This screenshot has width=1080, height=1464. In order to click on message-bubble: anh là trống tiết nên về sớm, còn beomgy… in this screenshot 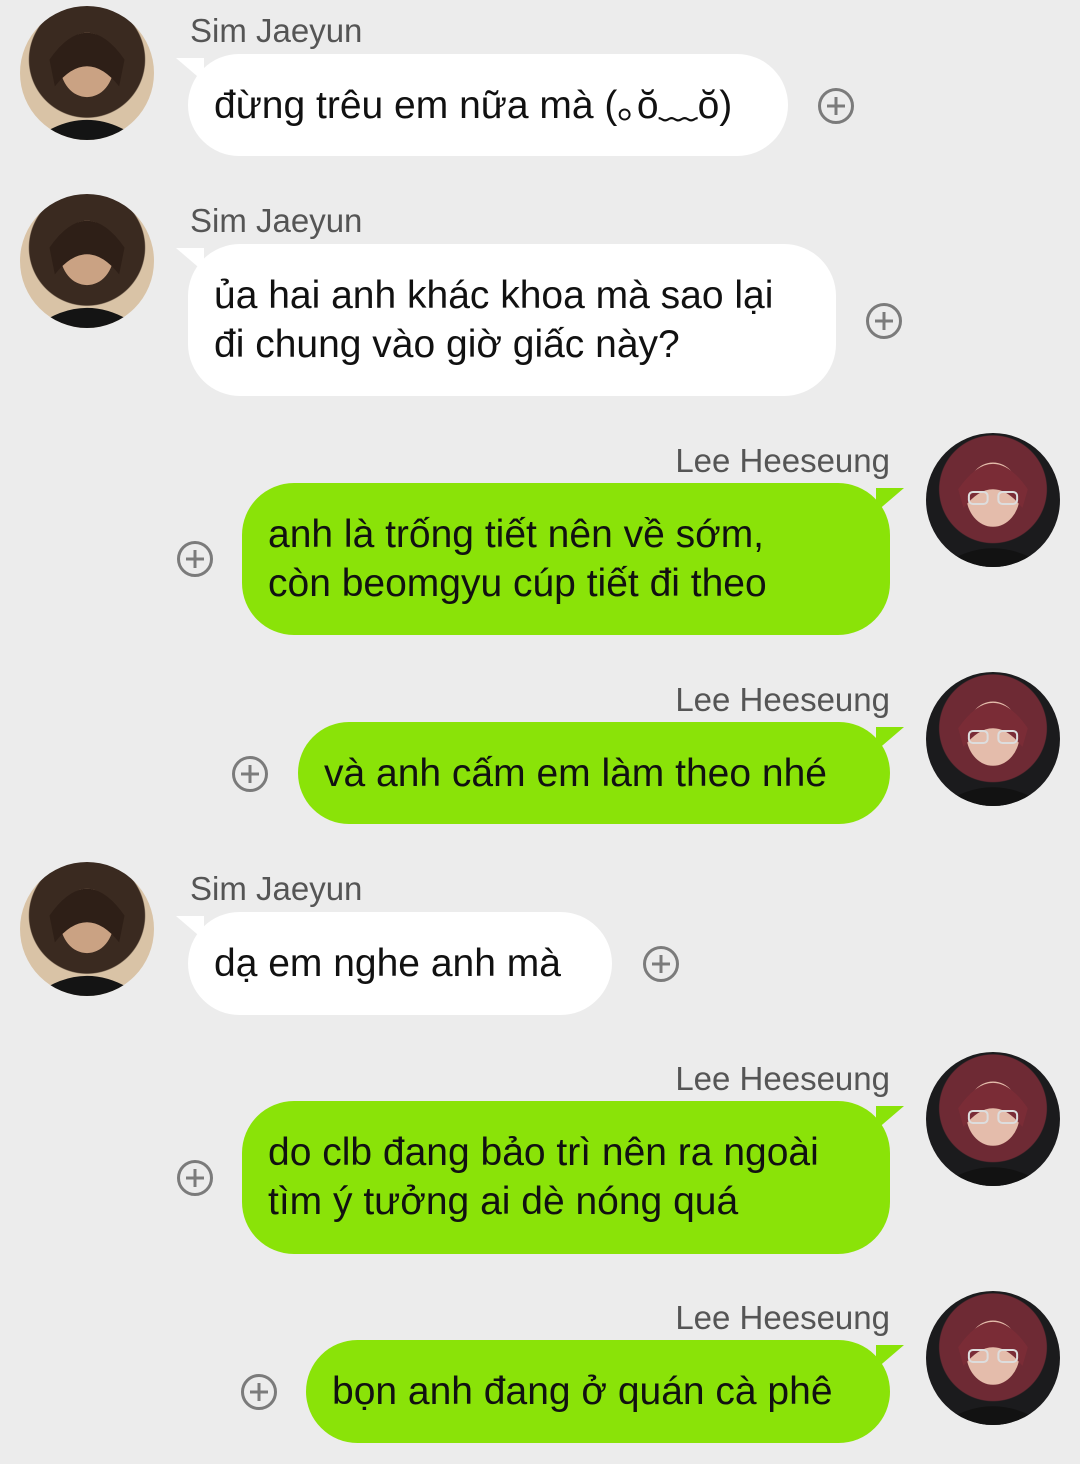, I will do `click(566, 559)`.